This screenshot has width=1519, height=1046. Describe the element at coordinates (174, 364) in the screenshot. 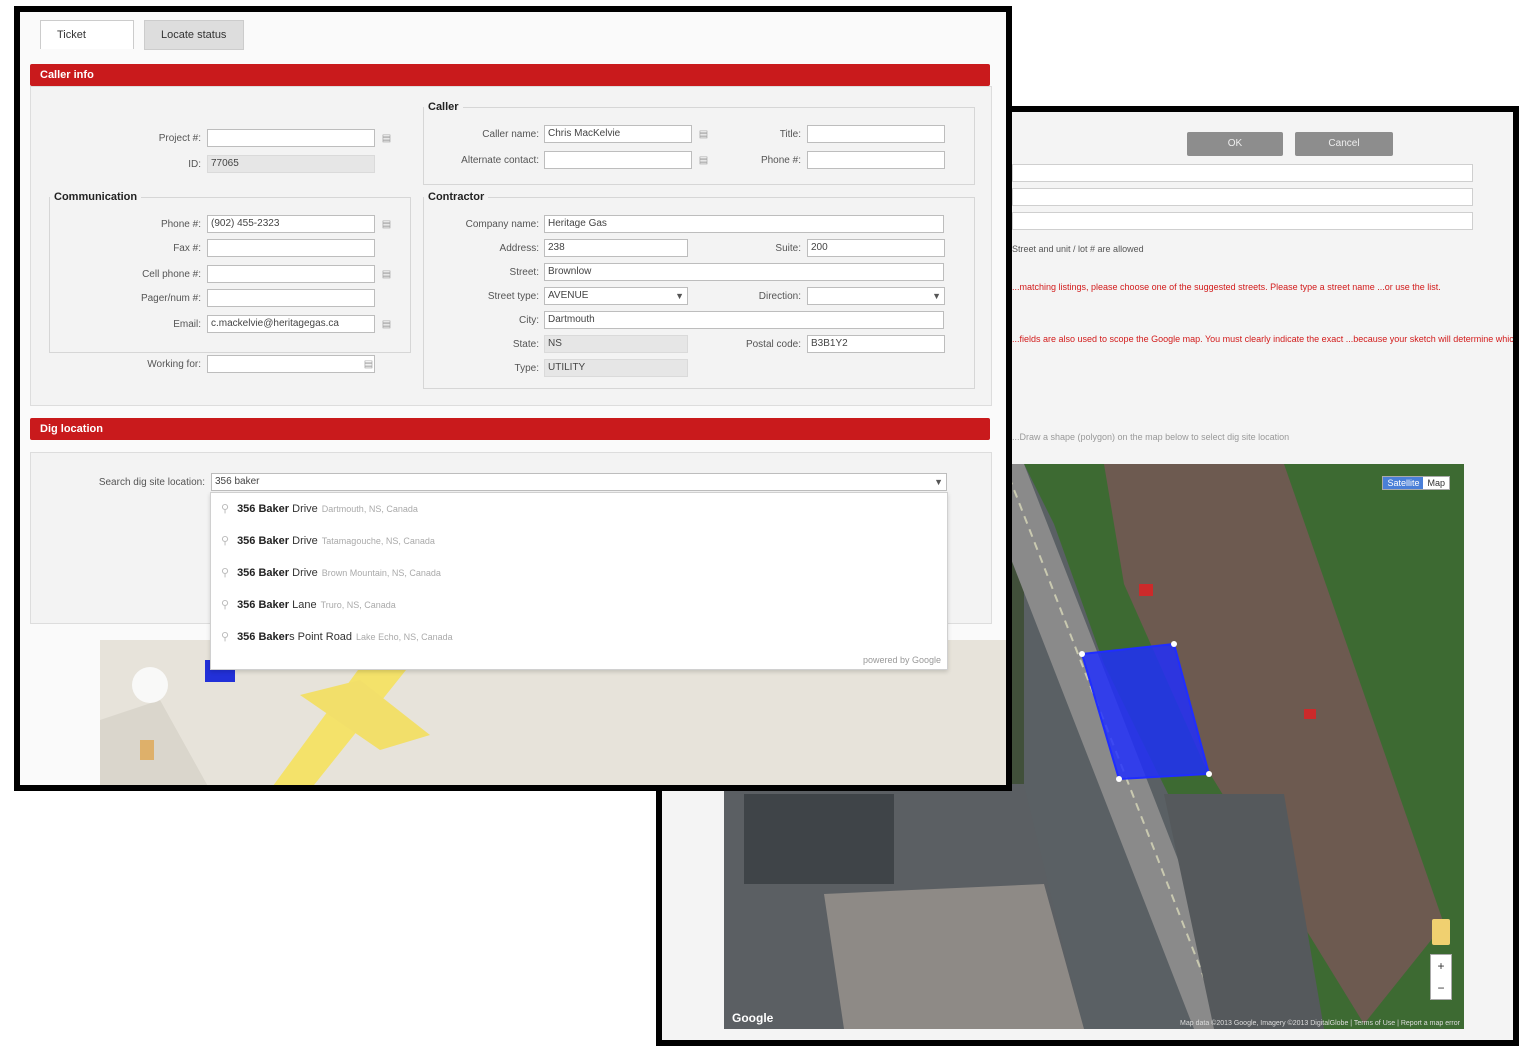

I see `working-for-label: Working for:` at that location.